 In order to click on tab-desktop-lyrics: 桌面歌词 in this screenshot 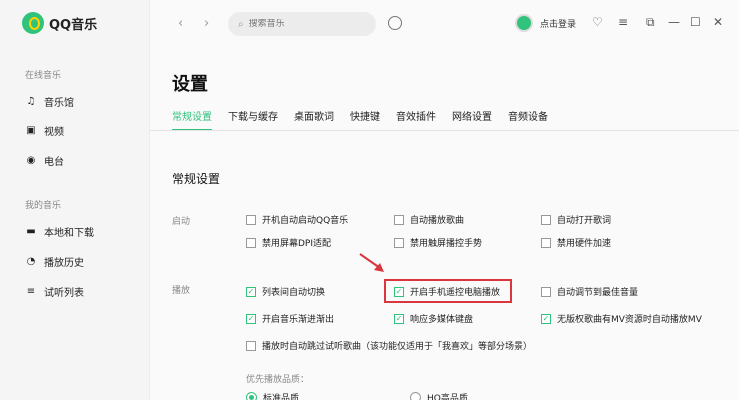, I will do `click(314, 119)`.